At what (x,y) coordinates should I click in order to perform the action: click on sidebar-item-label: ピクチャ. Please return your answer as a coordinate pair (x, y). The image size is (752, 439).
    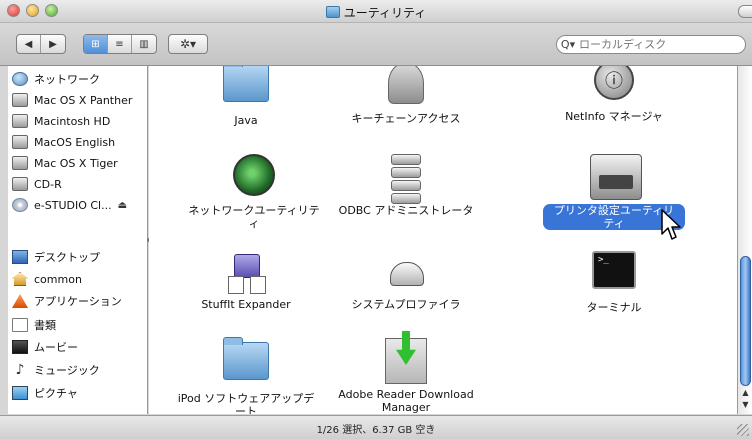
    Looking at the image, I should click on (56, 393).